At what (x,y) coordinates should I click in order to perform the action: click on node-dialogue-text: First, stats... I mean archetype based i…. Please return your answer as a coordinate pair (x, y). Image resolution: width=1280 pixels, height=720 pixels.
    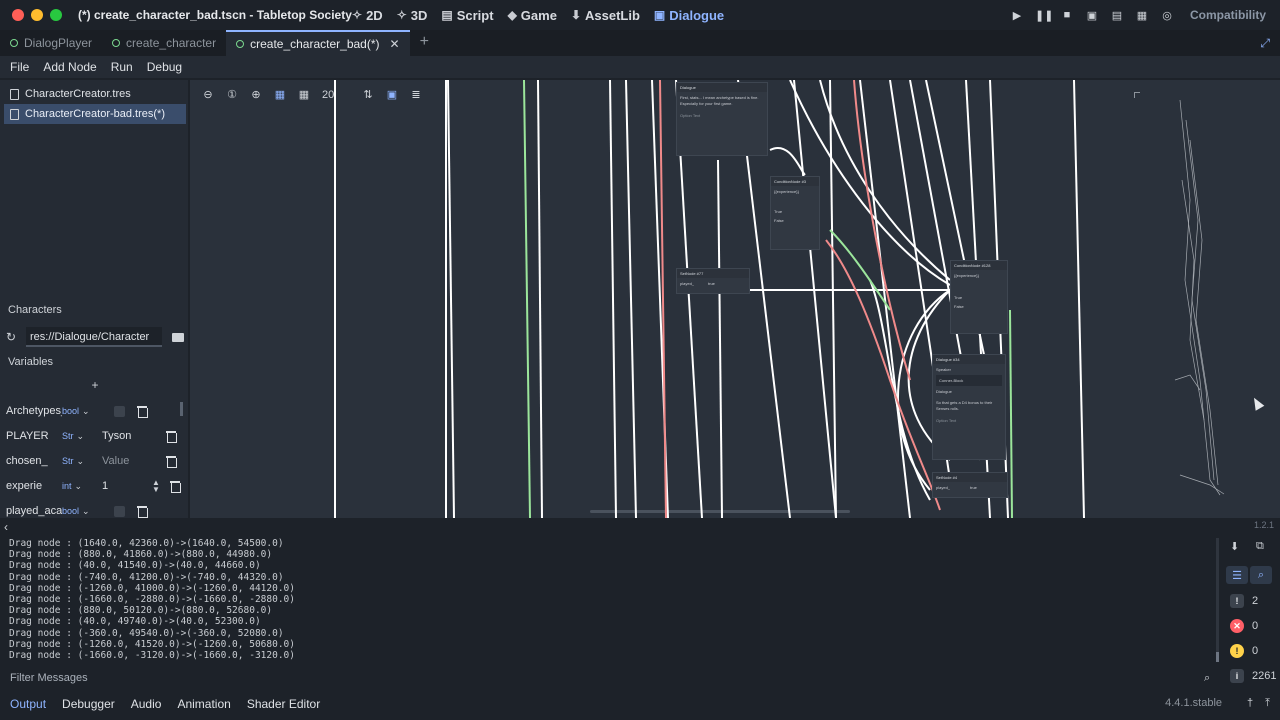
    Looking at the image, I should click on (722, 101).